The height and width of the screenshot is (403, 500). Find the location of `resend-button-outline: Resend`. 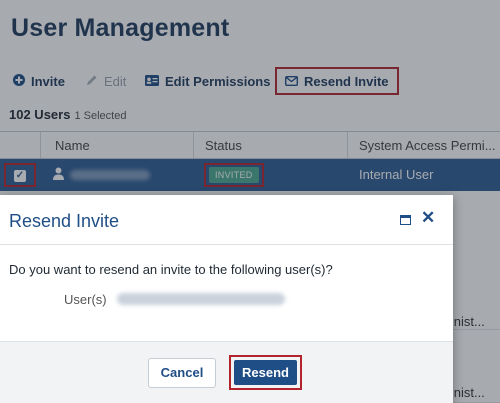

resend-button-outline: Resend is located at coordinates (265, 372).